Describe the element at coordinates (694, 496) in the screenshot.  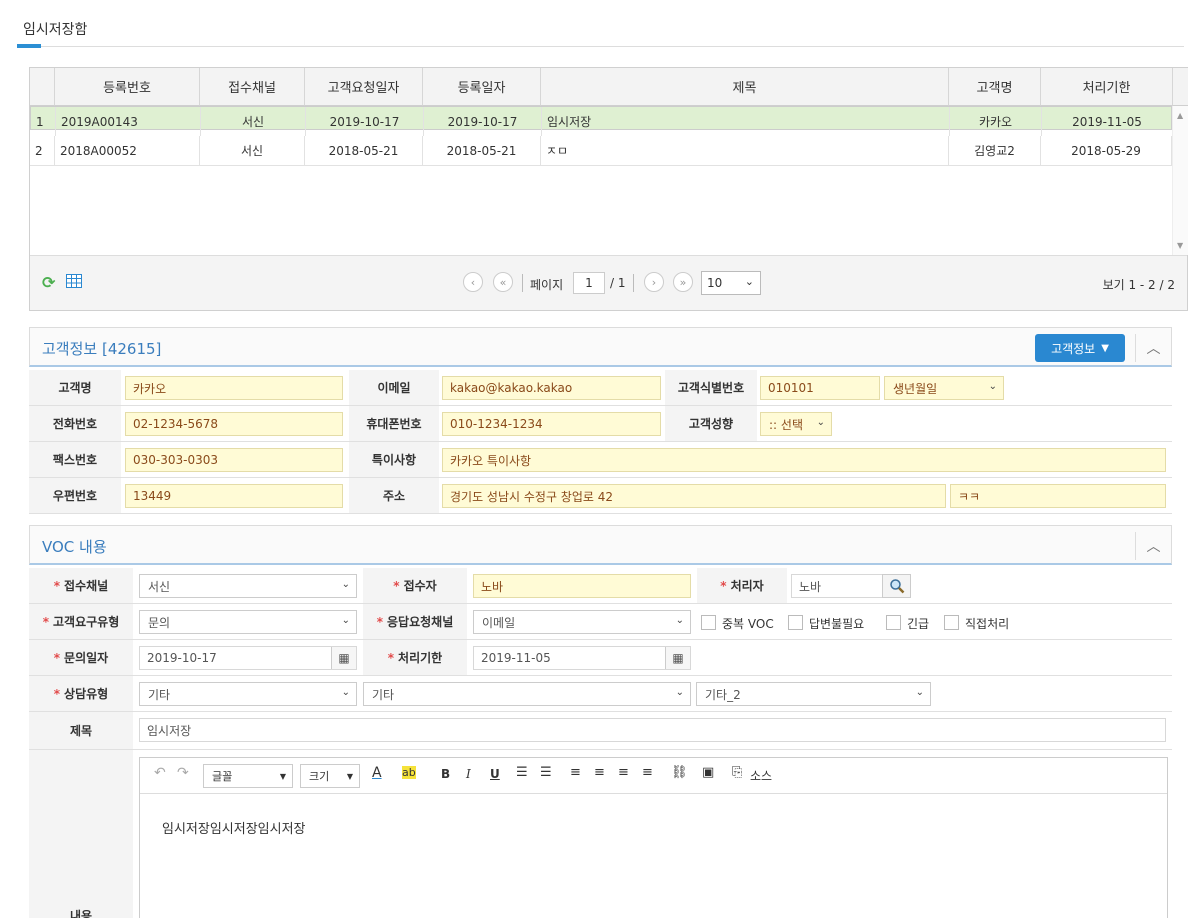
I see `address-field: 경기도 성남시 수정구 창업로 42` at that location.